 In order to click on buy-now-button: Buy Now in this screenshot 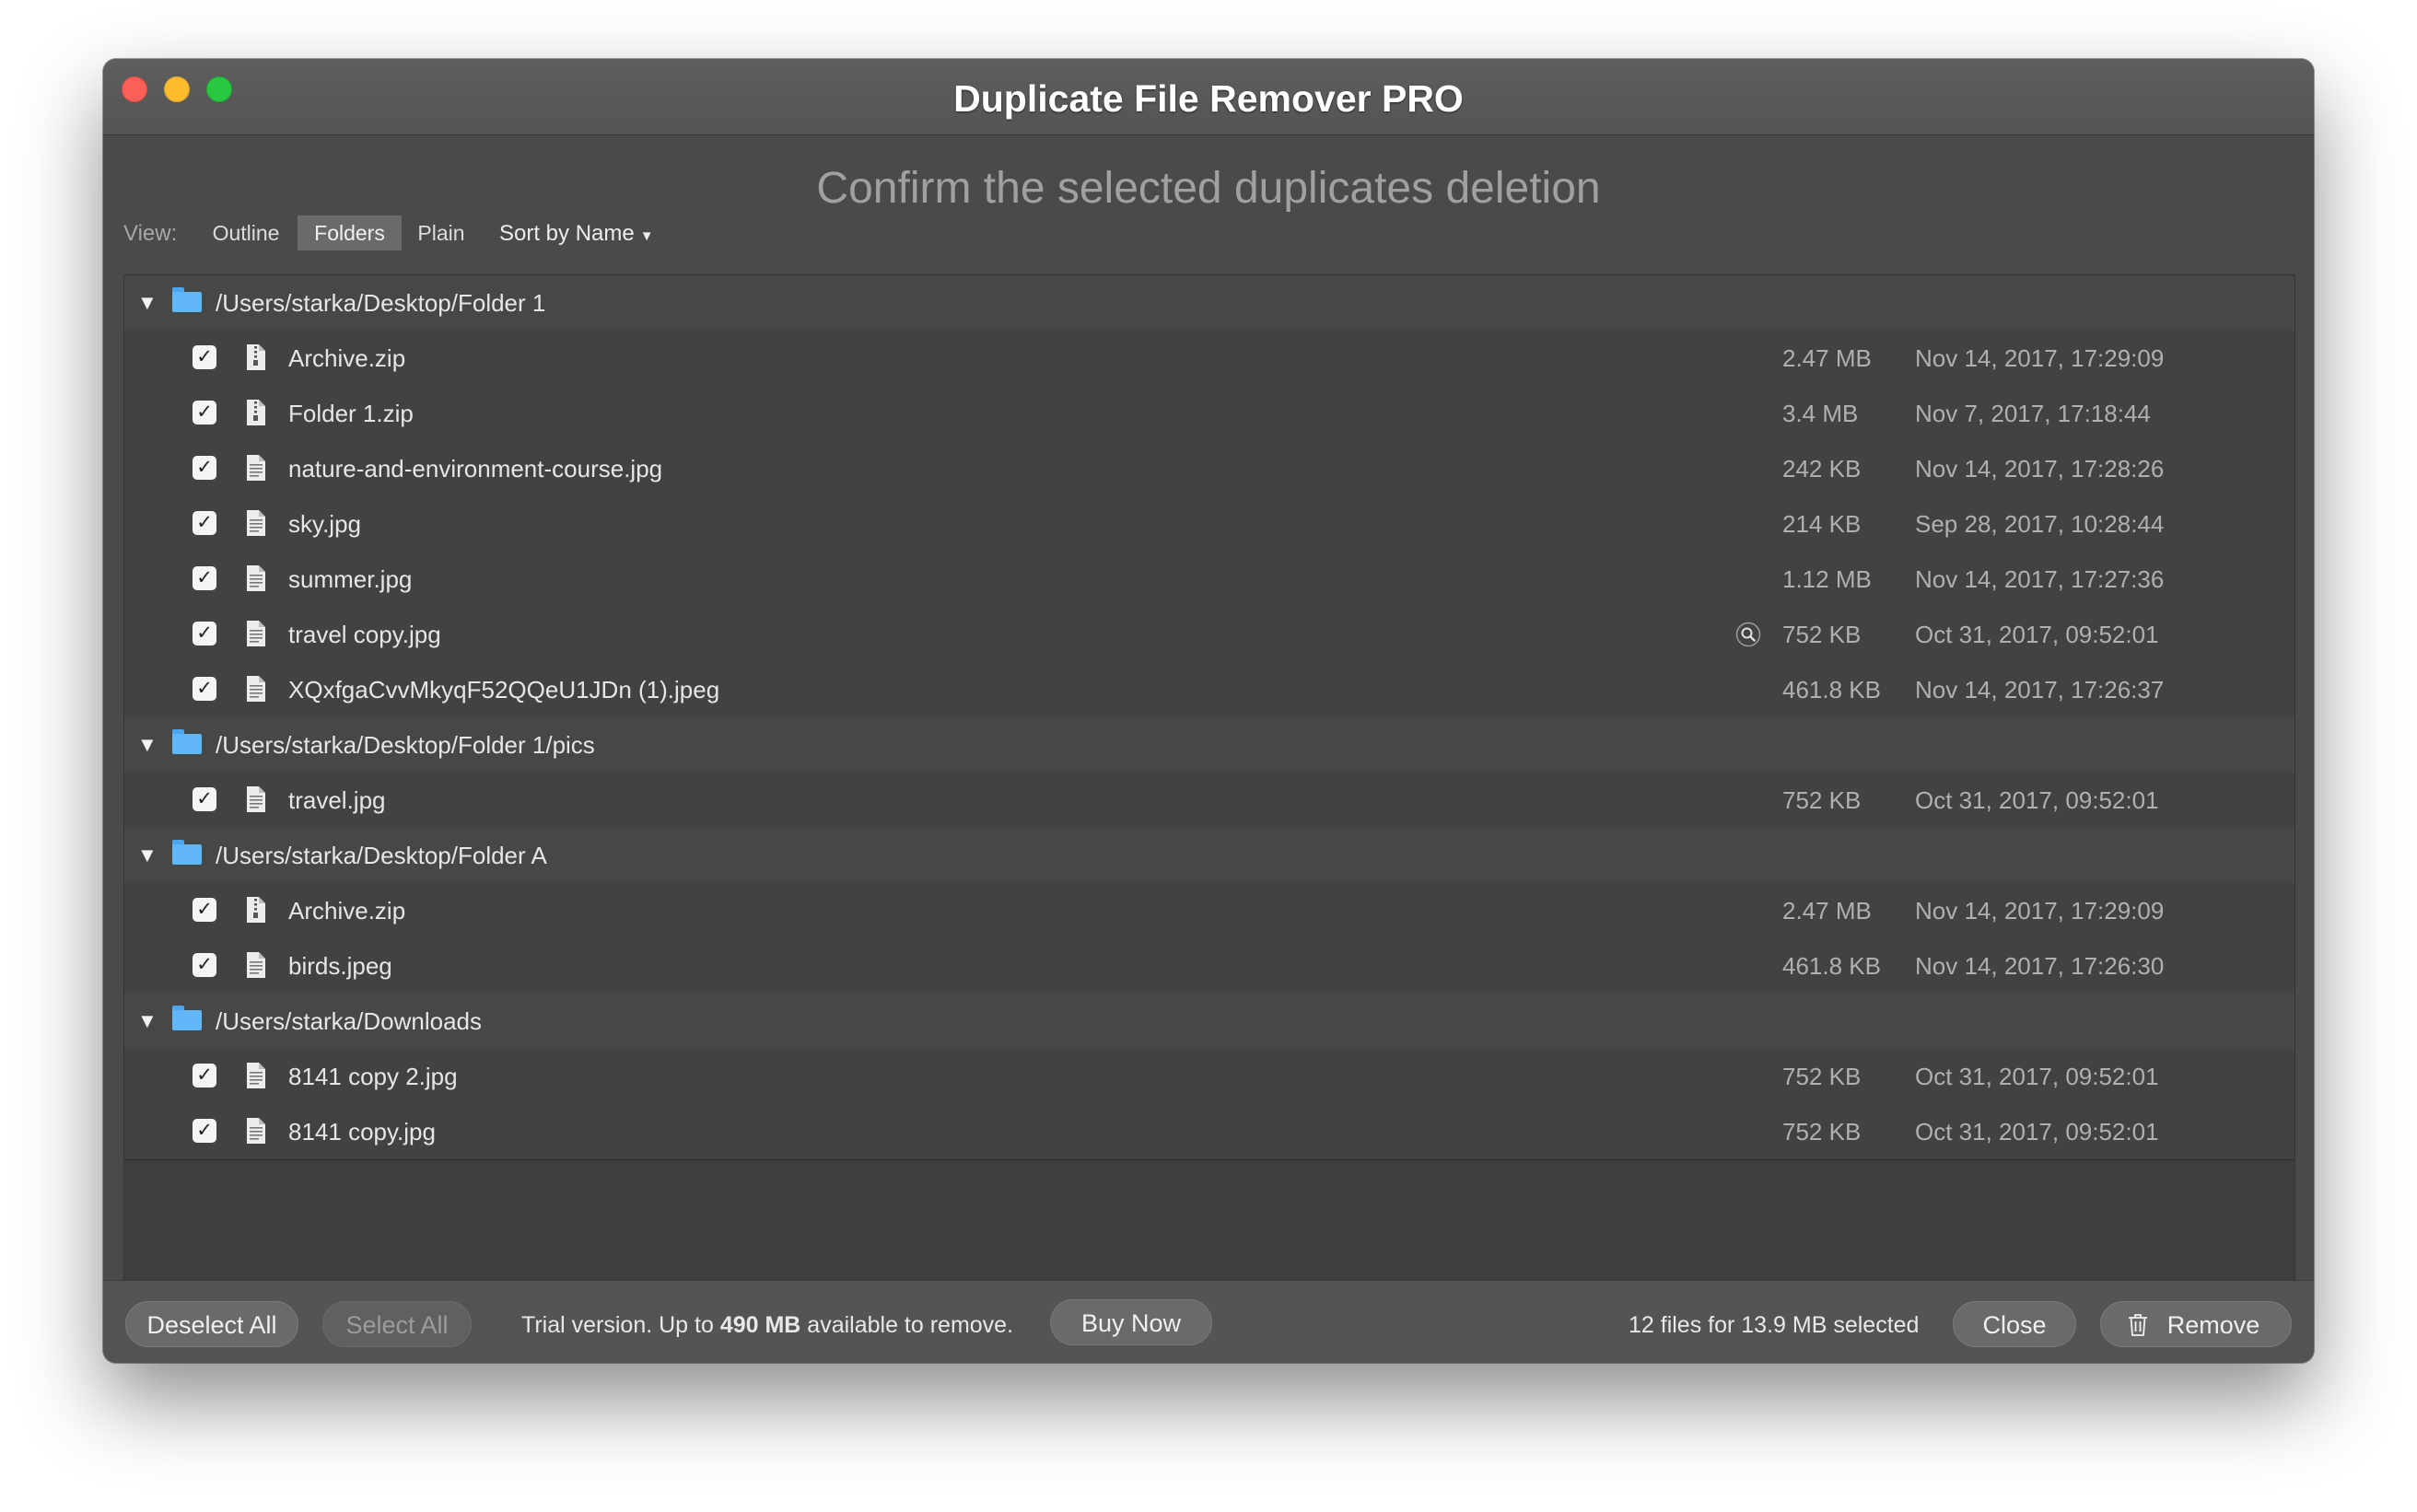, I will do `click(1131, 1322)`.